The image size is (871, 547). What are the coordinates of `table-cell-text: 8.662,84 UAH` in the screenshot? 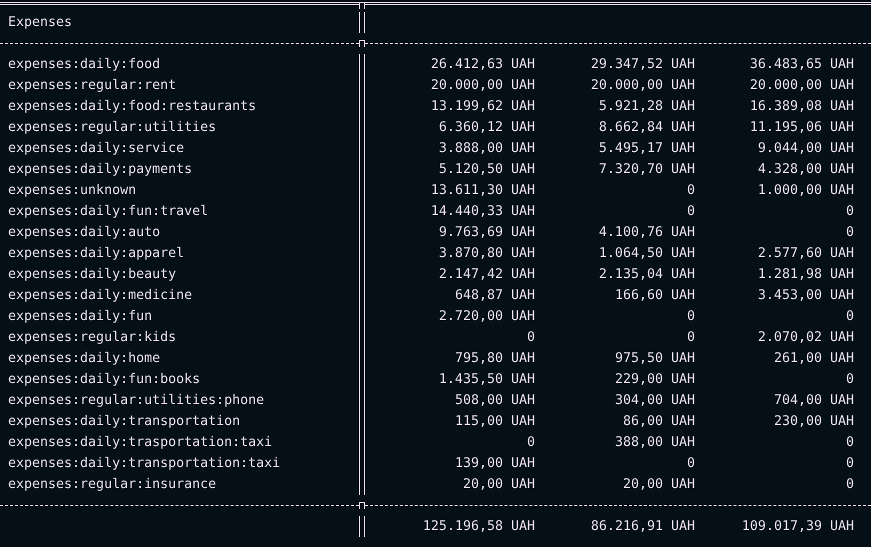 It's located at (646, 128).